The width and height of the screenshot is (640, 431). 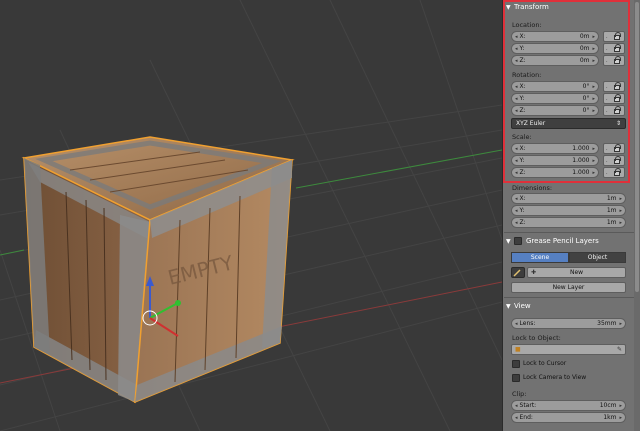 I want to click on y-axis-line-left, so click(x=12, y=252).